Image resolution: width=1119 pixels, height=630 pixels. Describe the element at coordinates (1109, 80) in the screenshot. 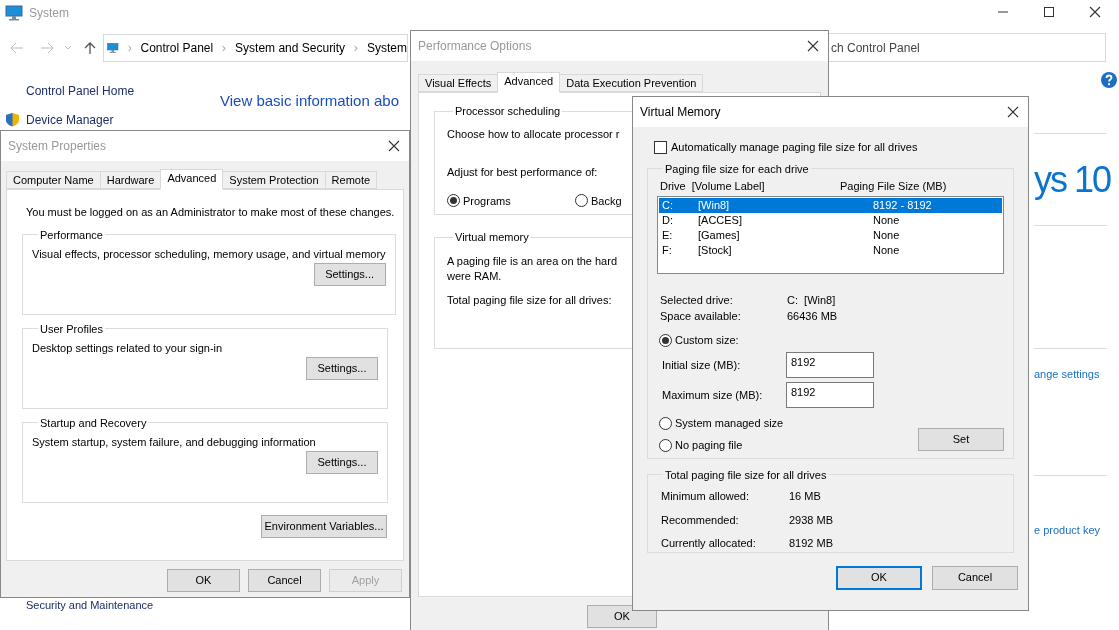

I see `help-icon` at that location.